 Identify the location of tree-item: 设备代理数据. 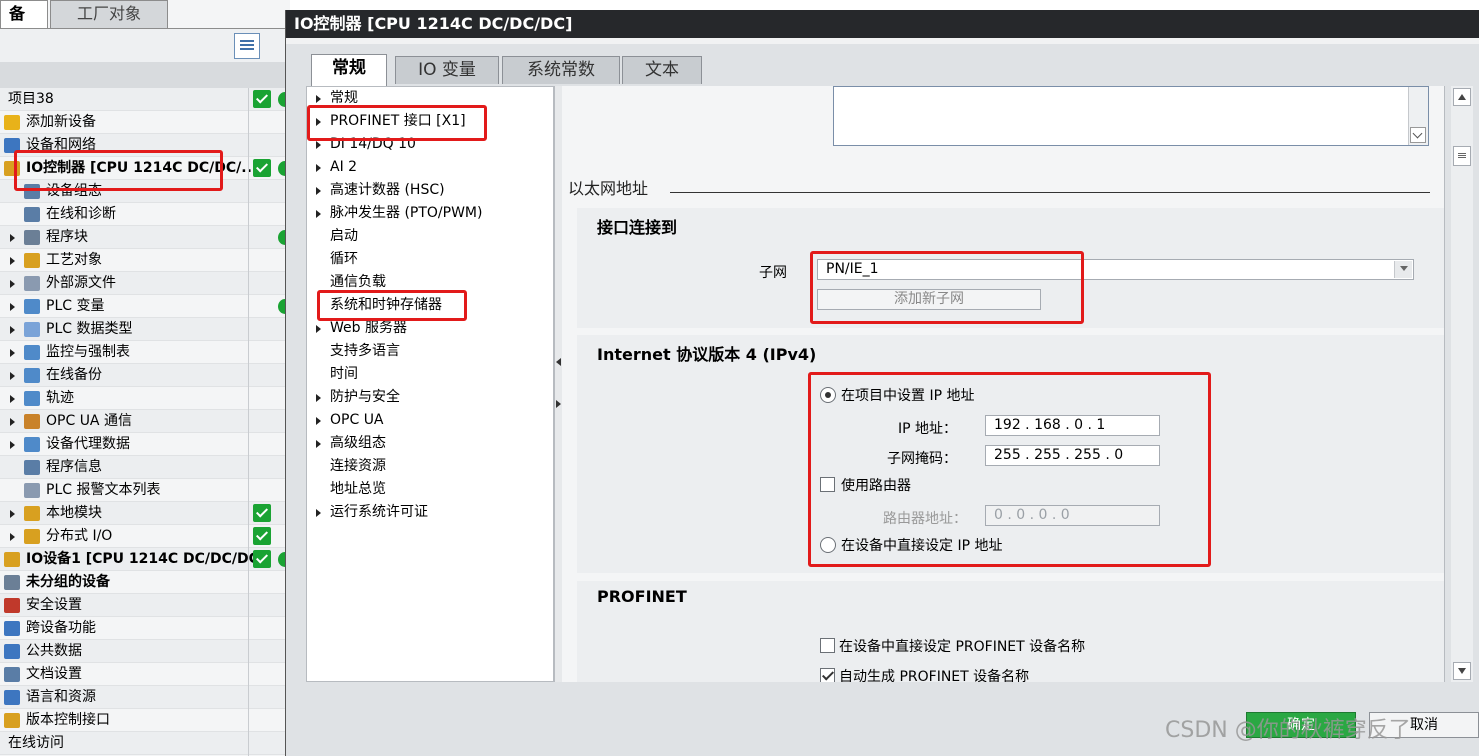
(145, 444).